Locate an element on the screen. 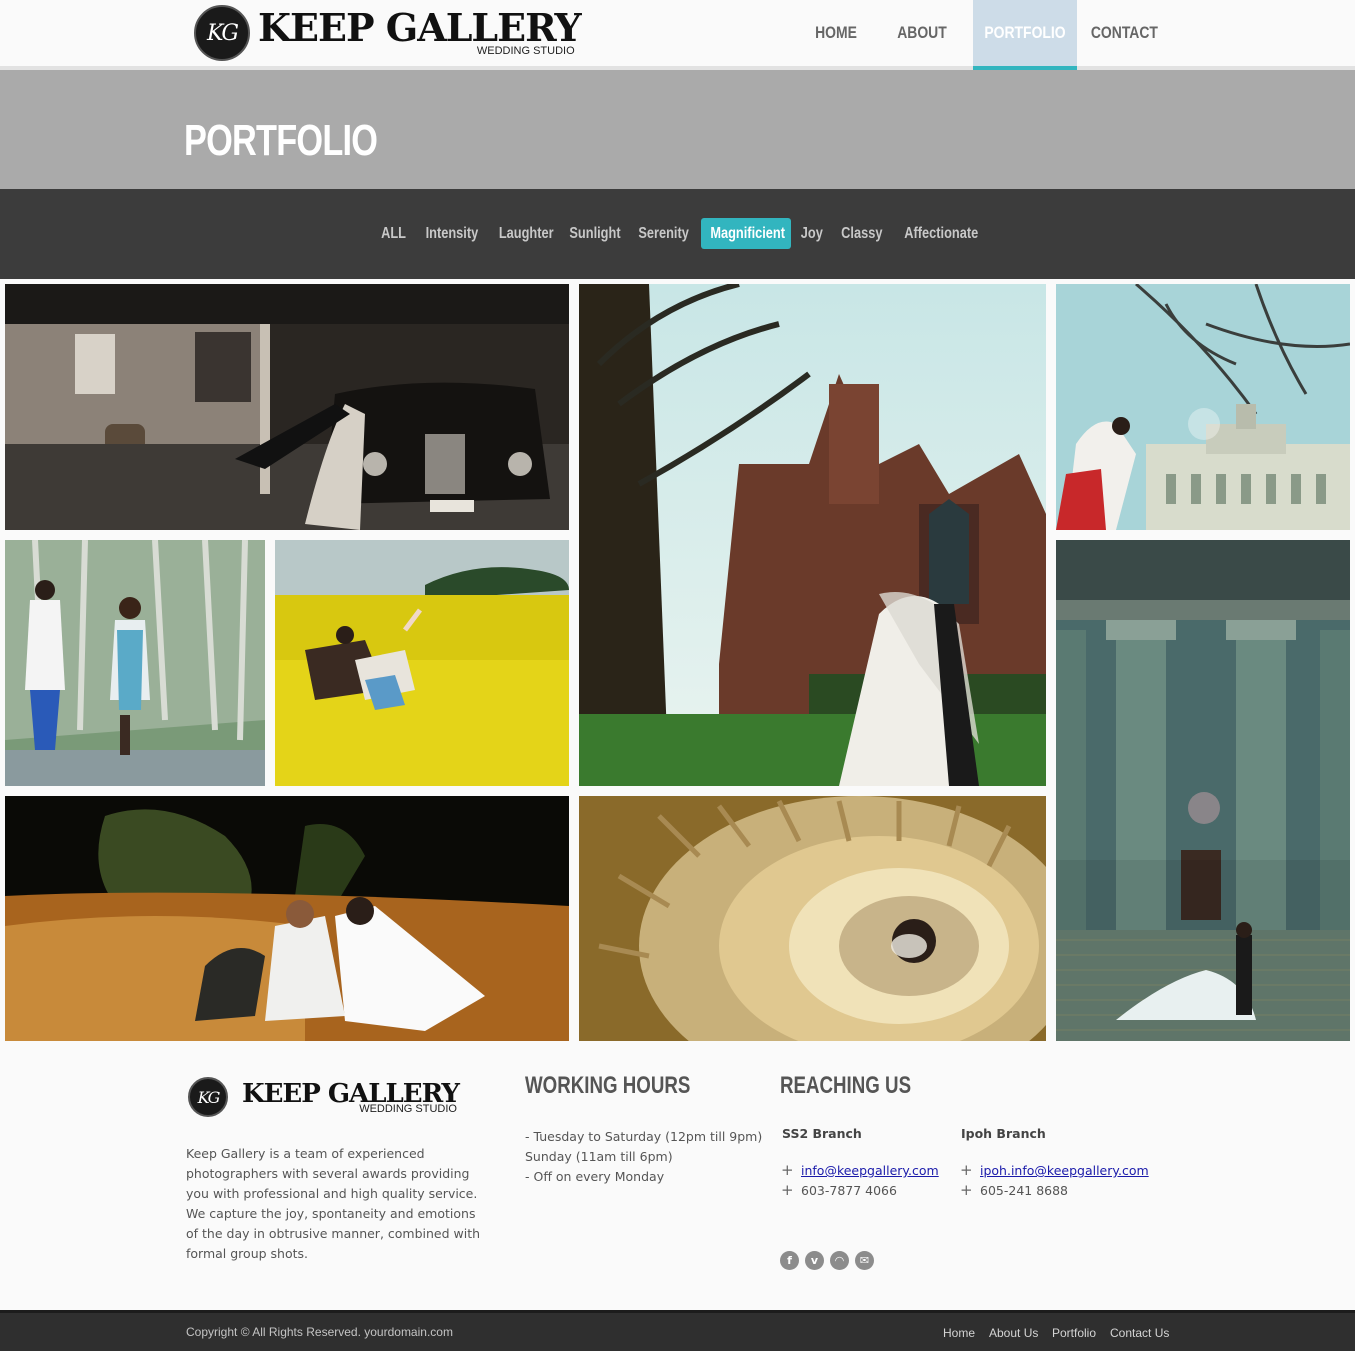  photo-couple-running-road is located at coordinates (135, 663).